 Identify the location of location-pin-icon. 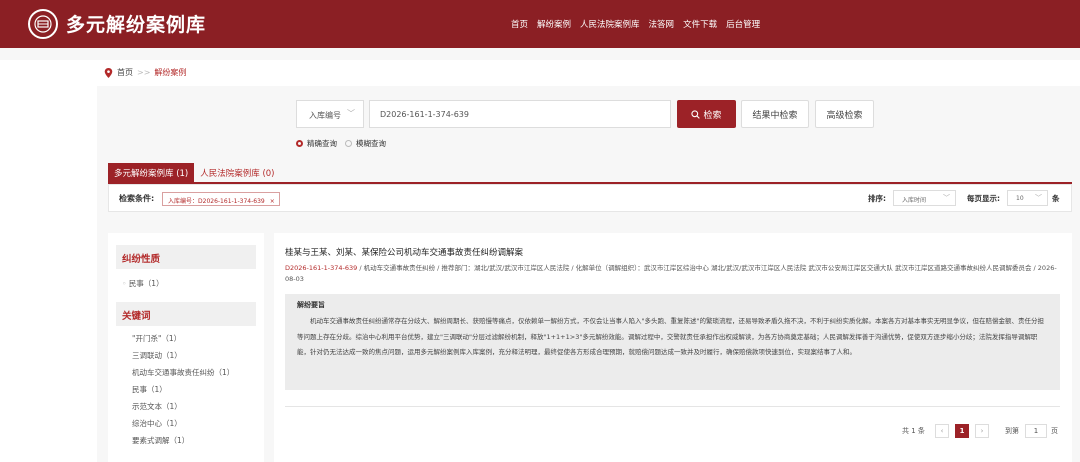
(108, 72).